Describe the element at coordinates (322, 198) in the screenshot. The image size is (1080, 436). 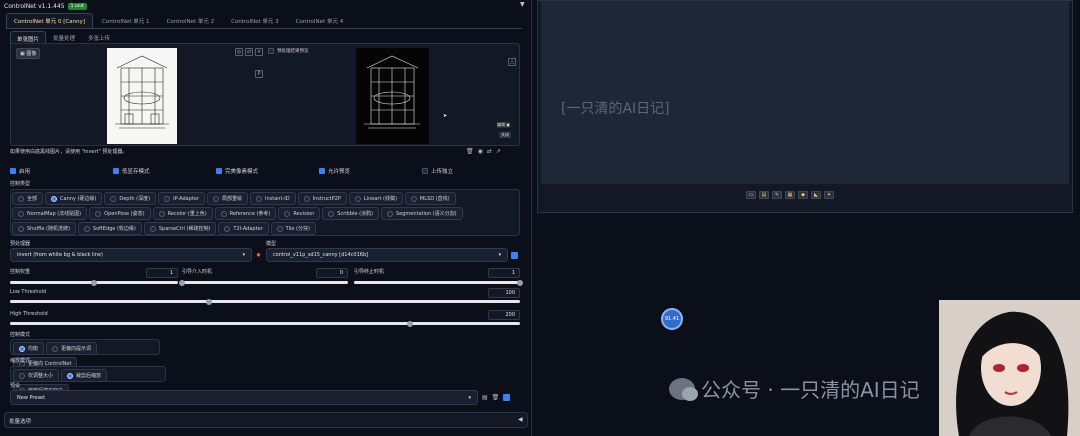
I see `control-type-instructp2p: InstructP2P` at that location.